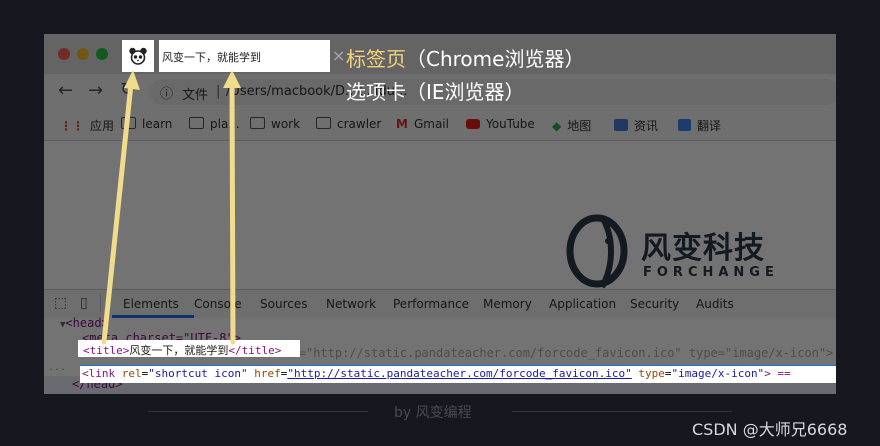 Image resolution: width=880 pixels, height=446 pixels. What do you see at coordinates (433, 413) in the screenshot?
I see `caption: by 风变编程` at bounding box center [433, 413].